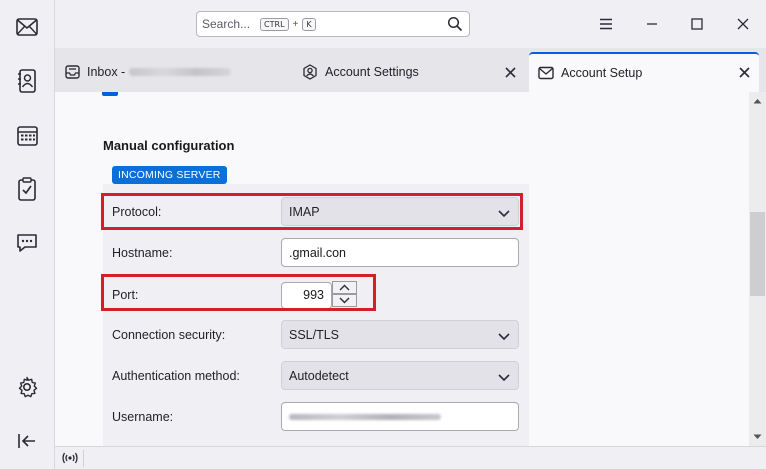 This screenshot has width=766, height=469. What do you see at coordinates (27, 243) in the screenshot?
I see `chat-icon` at bounding box center [27, 243].